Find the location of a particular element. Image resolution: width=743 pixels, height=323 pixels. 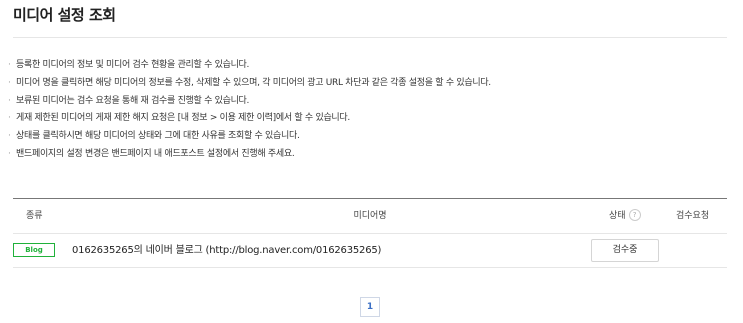

column-header-status-label: 상태 is located at coordinates (617, 216).